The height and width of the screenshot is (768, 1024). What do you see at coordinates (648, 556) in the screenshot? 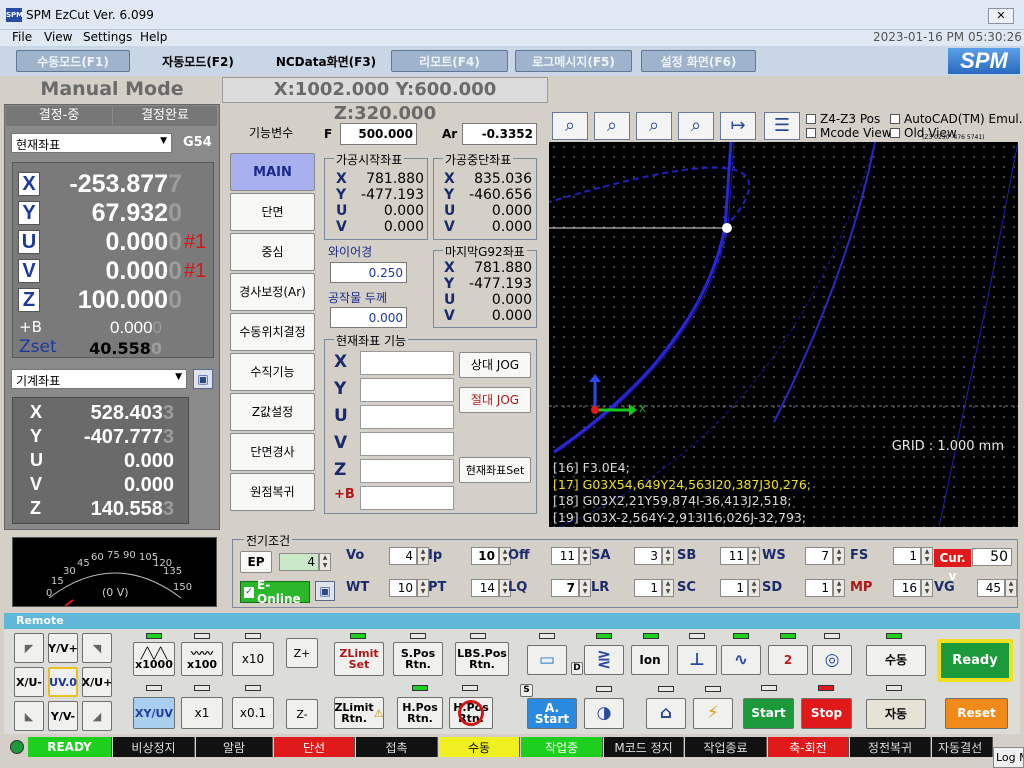
I see `elec-sa-input: 3` at bounding box center [648, 556].